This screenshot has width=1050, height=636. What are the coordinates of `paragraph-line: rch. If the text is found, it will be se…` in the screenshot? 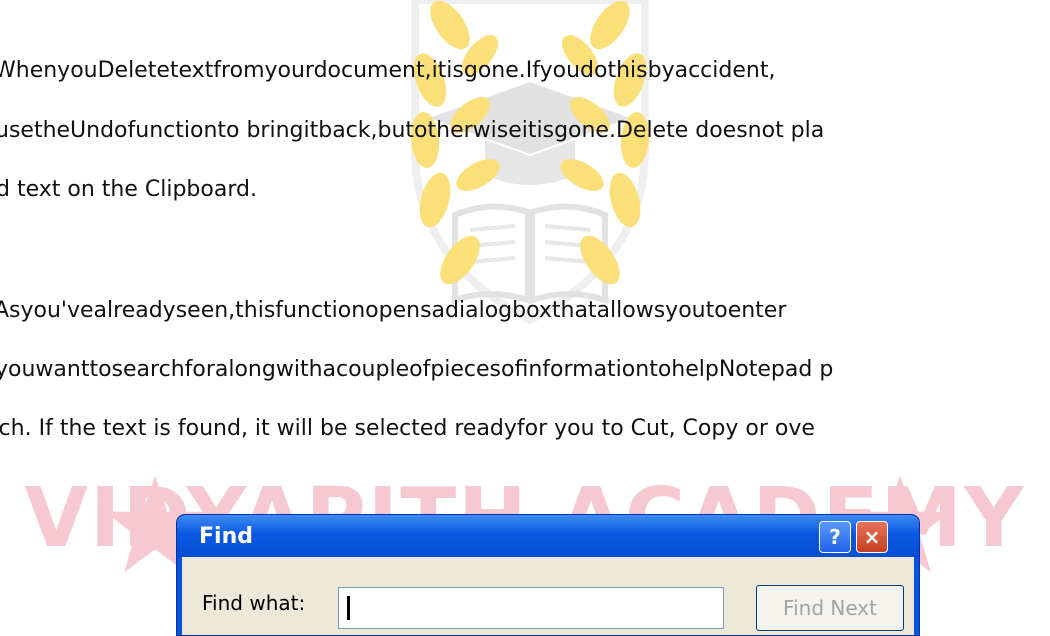 It's located at (407, 428).